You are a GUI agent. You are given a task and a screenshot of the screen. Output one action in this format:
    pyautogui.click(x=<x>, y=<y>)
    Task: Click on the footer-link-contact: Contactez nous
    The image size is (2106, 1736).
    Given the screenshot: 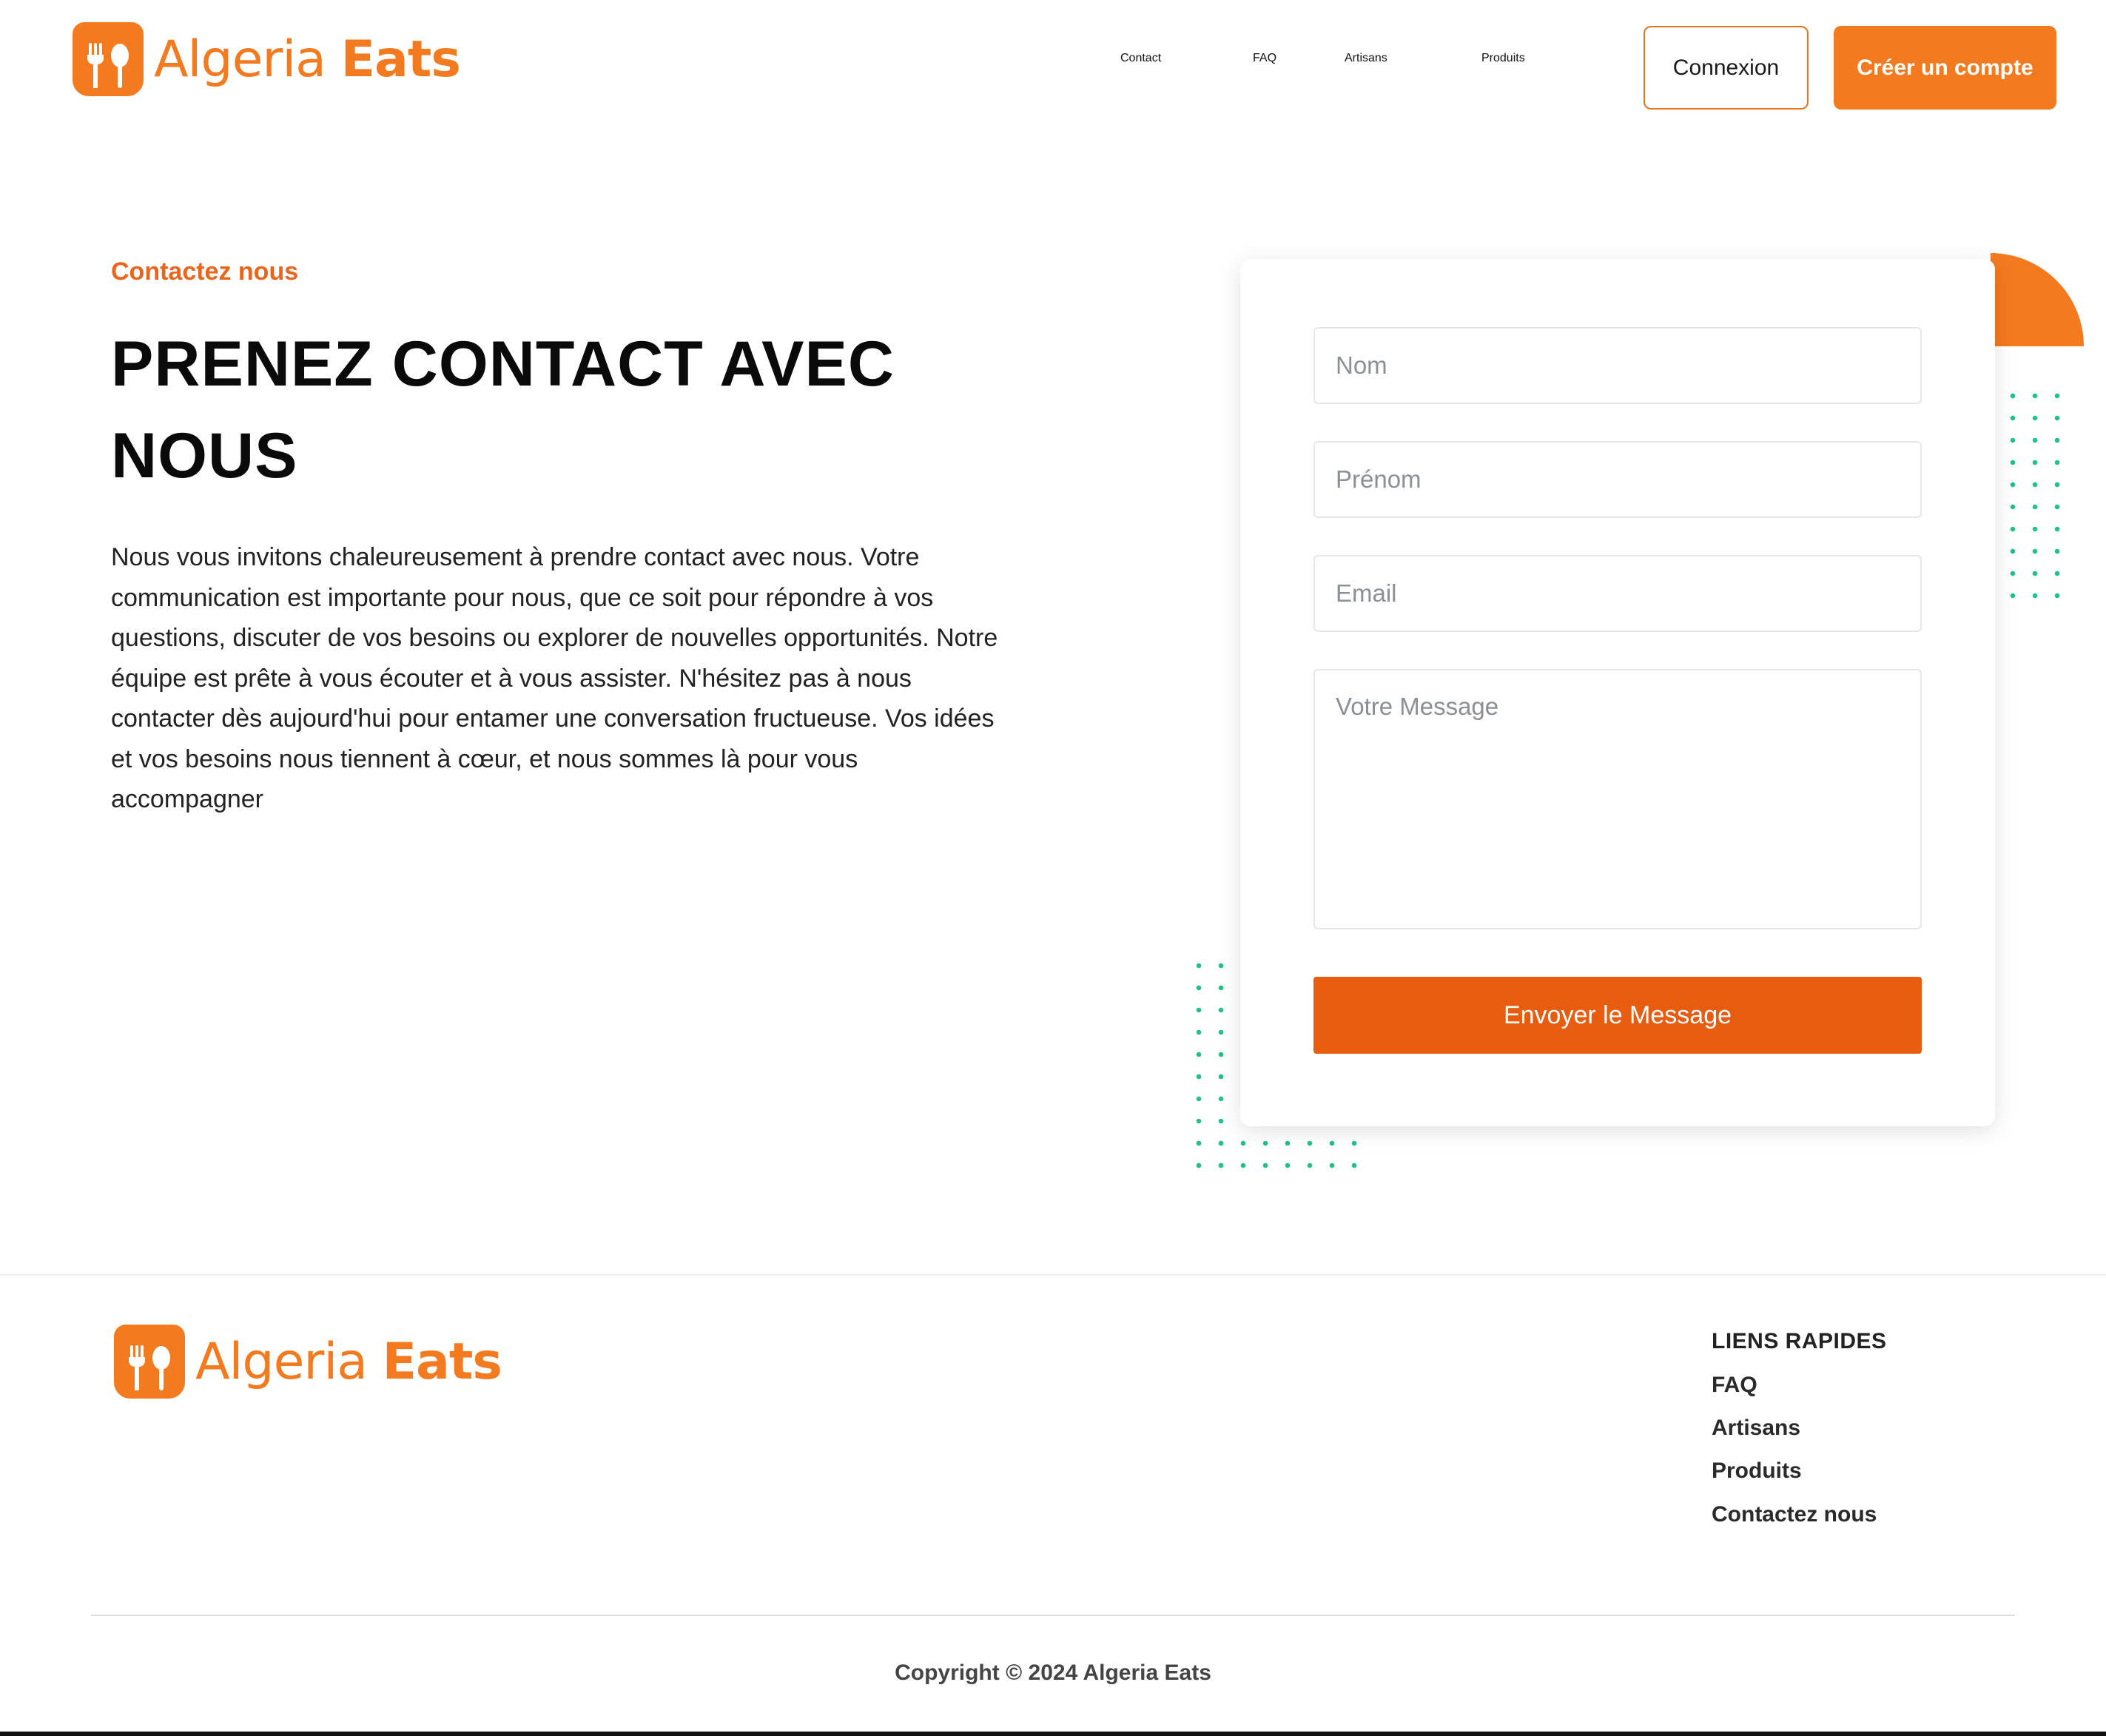 What is the action you would take?
    pyautogui.click(x=1795, y=1514)
    